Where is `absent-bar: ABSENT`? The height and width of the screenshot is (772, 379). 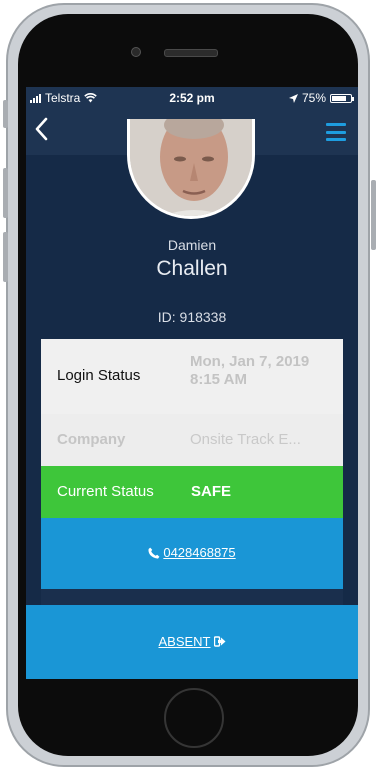 absent-bar: ABSENT is located at coordinates (192, 642).